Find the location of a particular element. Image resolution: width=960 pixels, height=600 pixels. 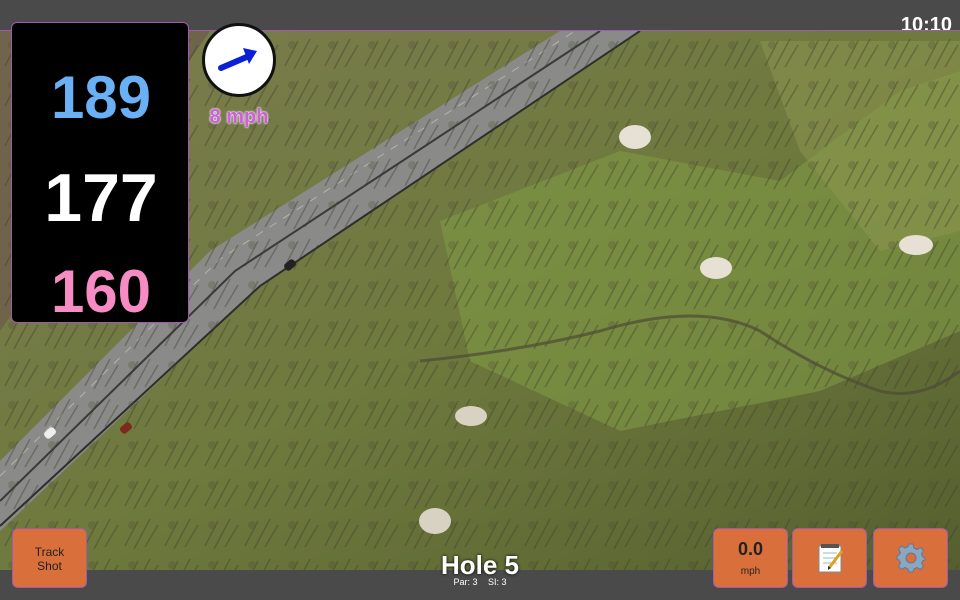

hole-stroke-index: SI: 3 is located at coordinates (497, 582).